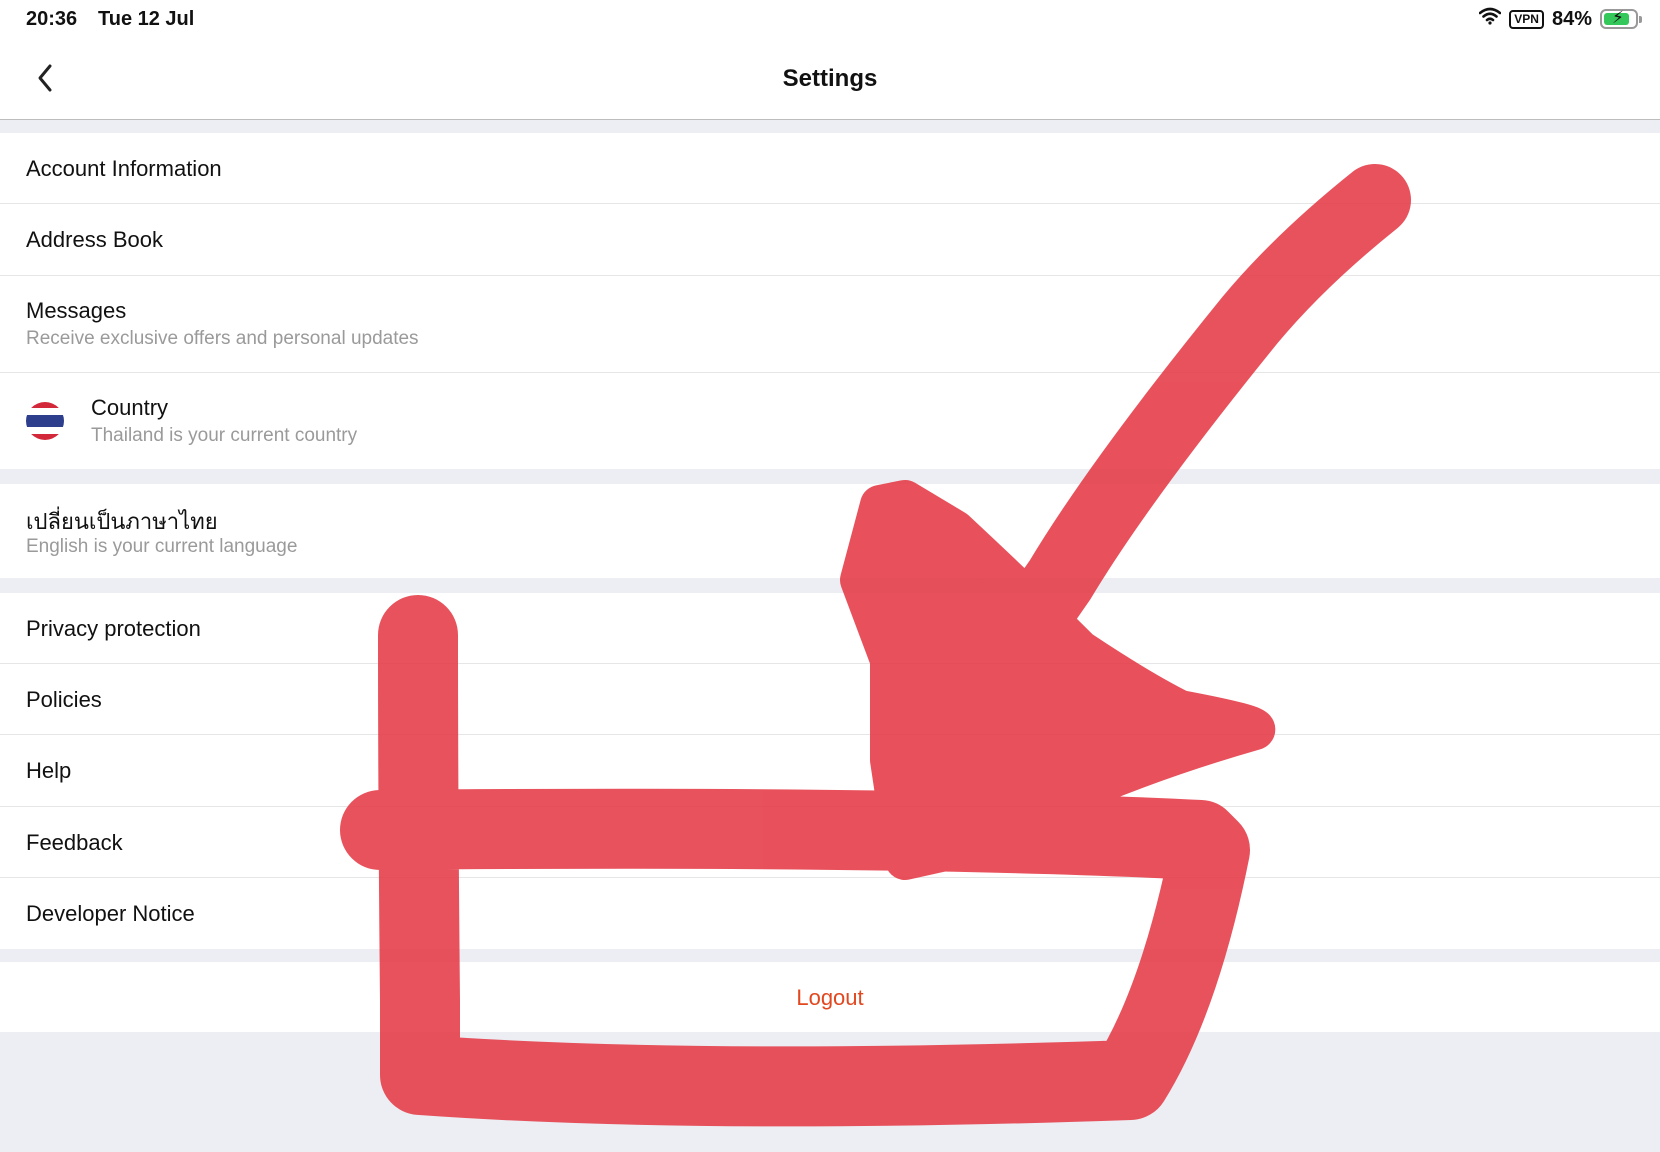 Image resolution: width=1660 pixels, height=1152 pixels. I want to click on charging-bolt-icon: ⚡, so click(1618, 17).